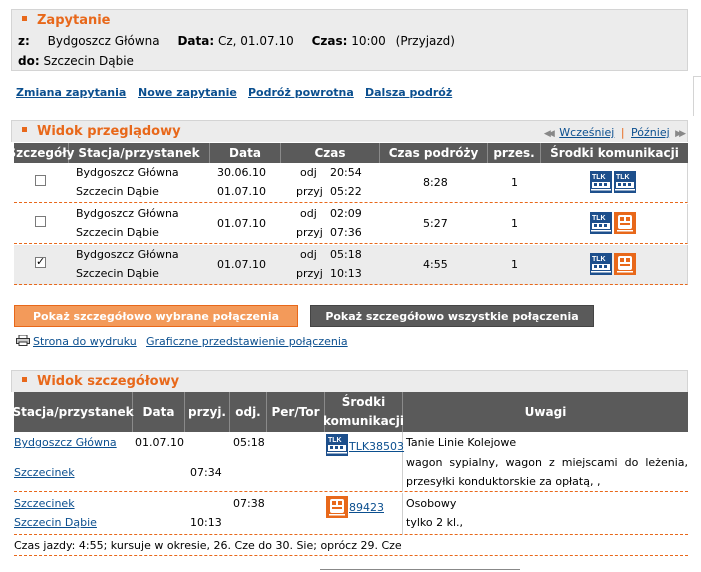  What do you see at coordinates (71, 92) in the screenshot?
I see `change-query-link: Zmiana zapytania` at bounding box center [71, 92].